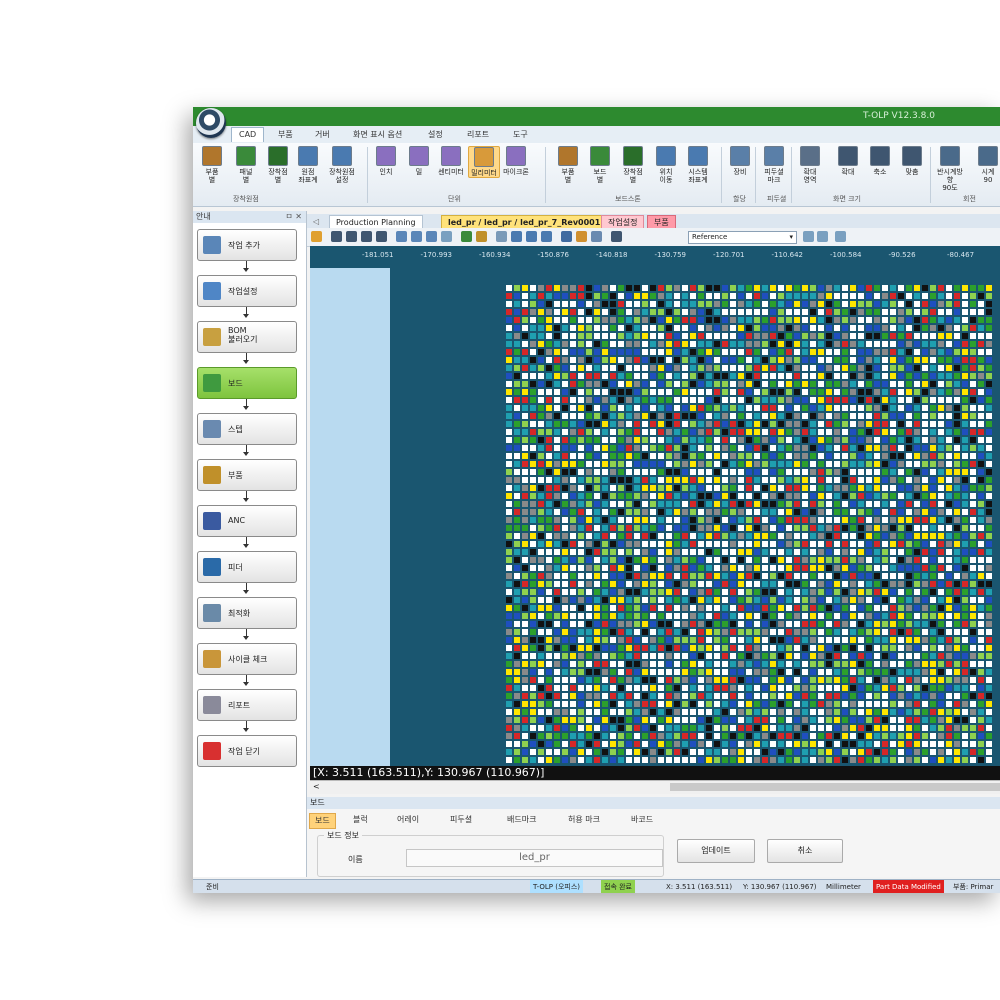  What do you see at coordinates (247, 475) in the screenshot?
I see `guide-step-component: 부품` at bounding box center [247, 475].